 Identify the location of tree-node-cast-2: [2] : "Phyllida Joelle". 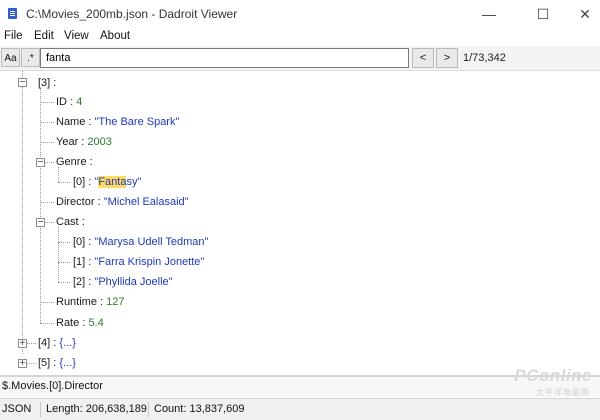
(123, 282).